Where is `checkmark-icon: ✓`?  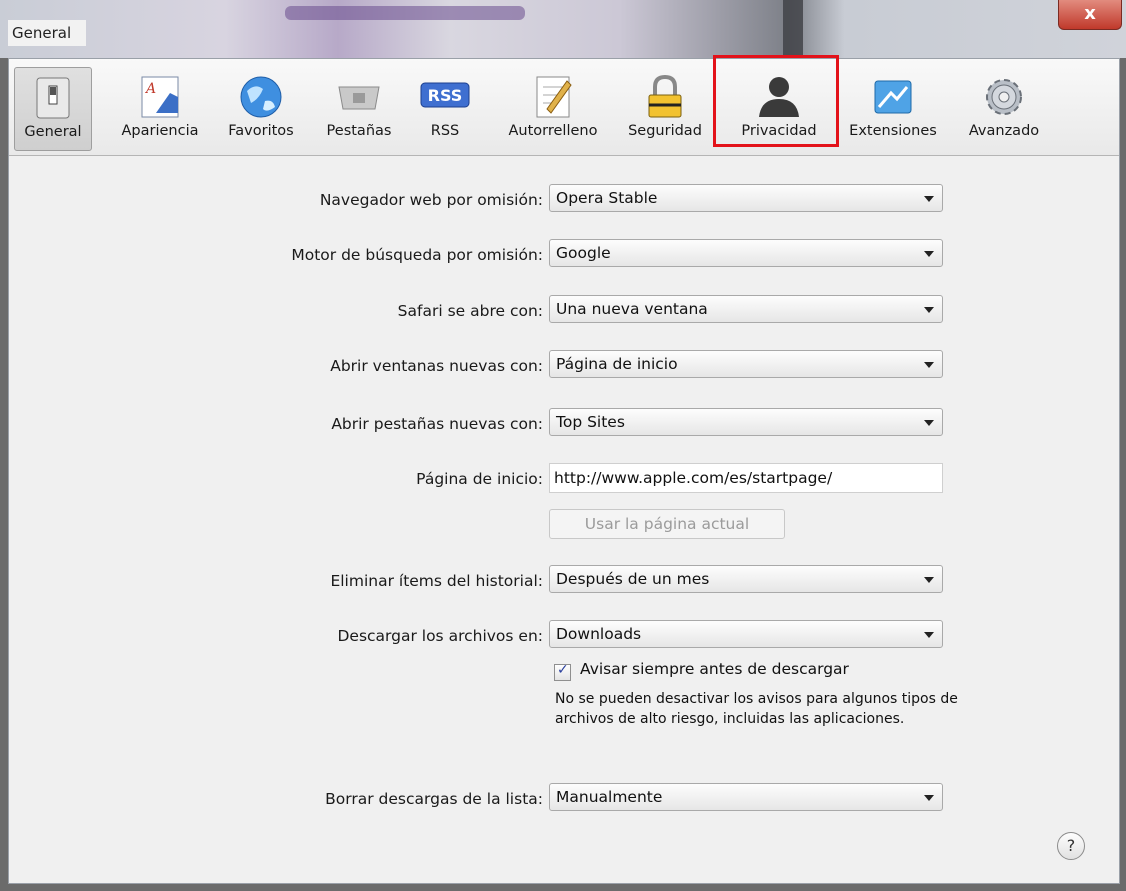 checkmark-icon: ✓ is located at coordinates (563, 670).